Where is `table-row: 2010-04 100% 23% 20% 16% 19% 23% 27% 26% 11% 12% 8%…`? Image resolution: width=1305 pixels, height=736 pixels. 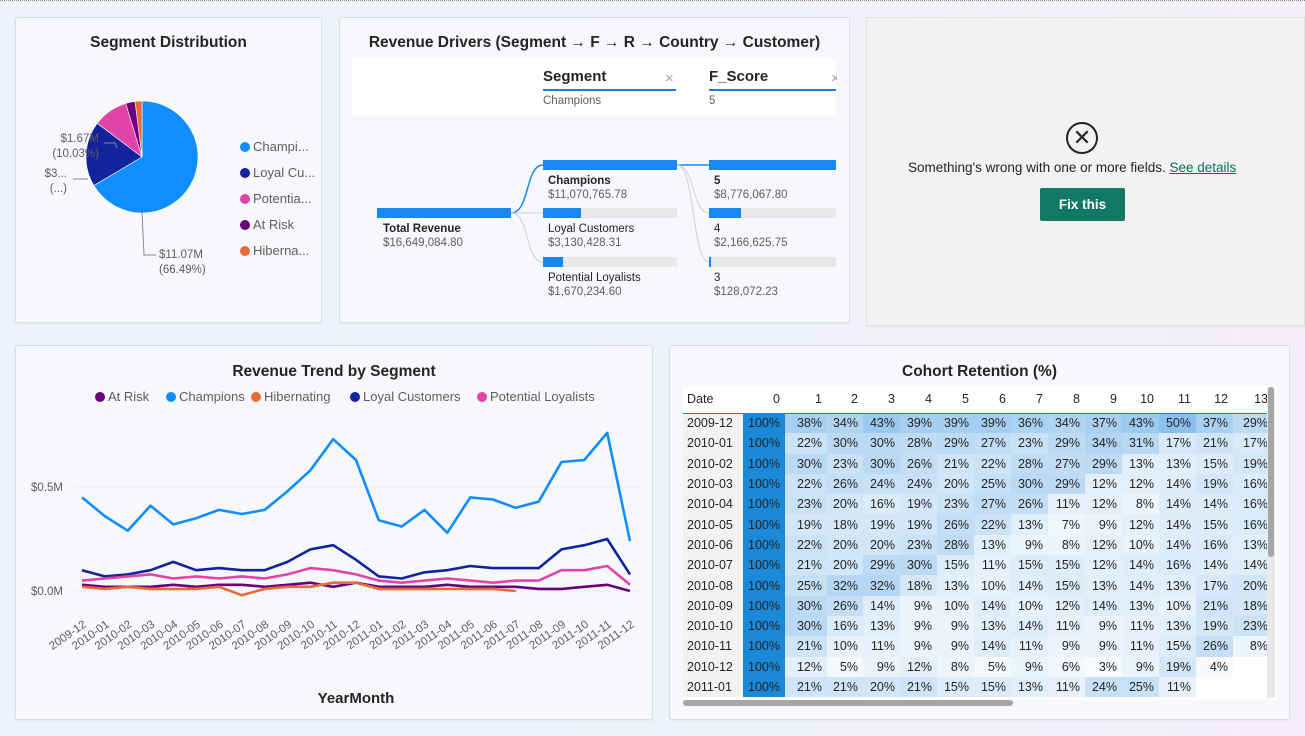 table-row: 2010-04 100% 23% 20% 16% 19% 23% 27% 26% 11% 12% 8%… is located at coordinates (978, 504).